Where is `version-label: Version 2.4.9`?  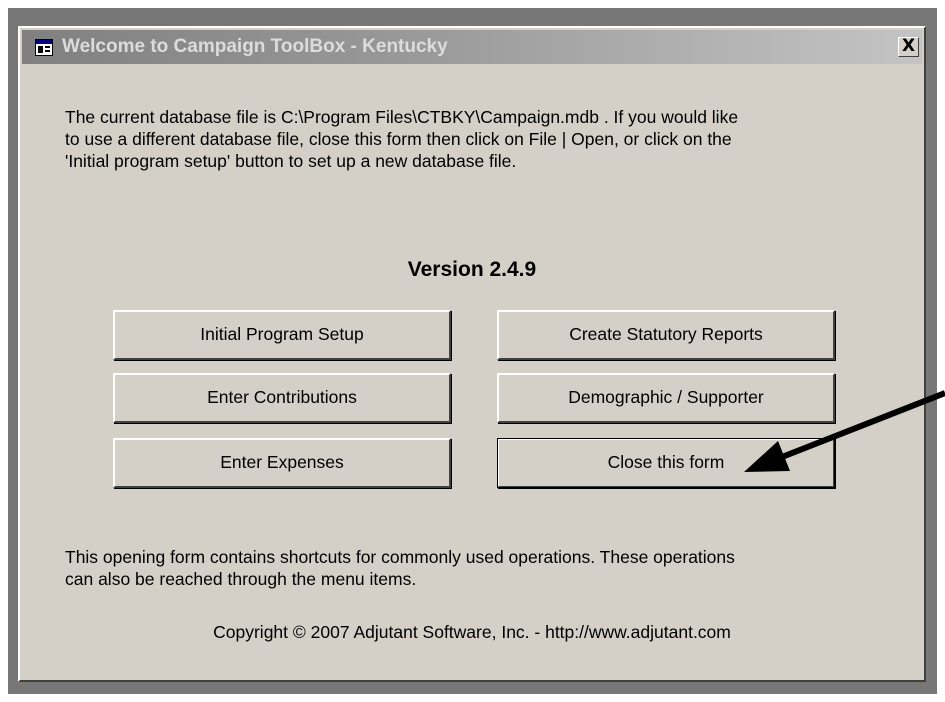 version-label: Version 2.4.9 is located at coordinates (472, 269).